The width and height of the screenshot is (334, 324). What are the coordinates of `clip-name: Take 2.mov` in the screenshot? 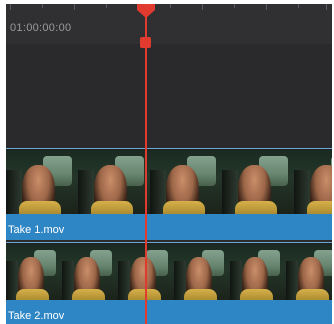 It's located at (36, 316).